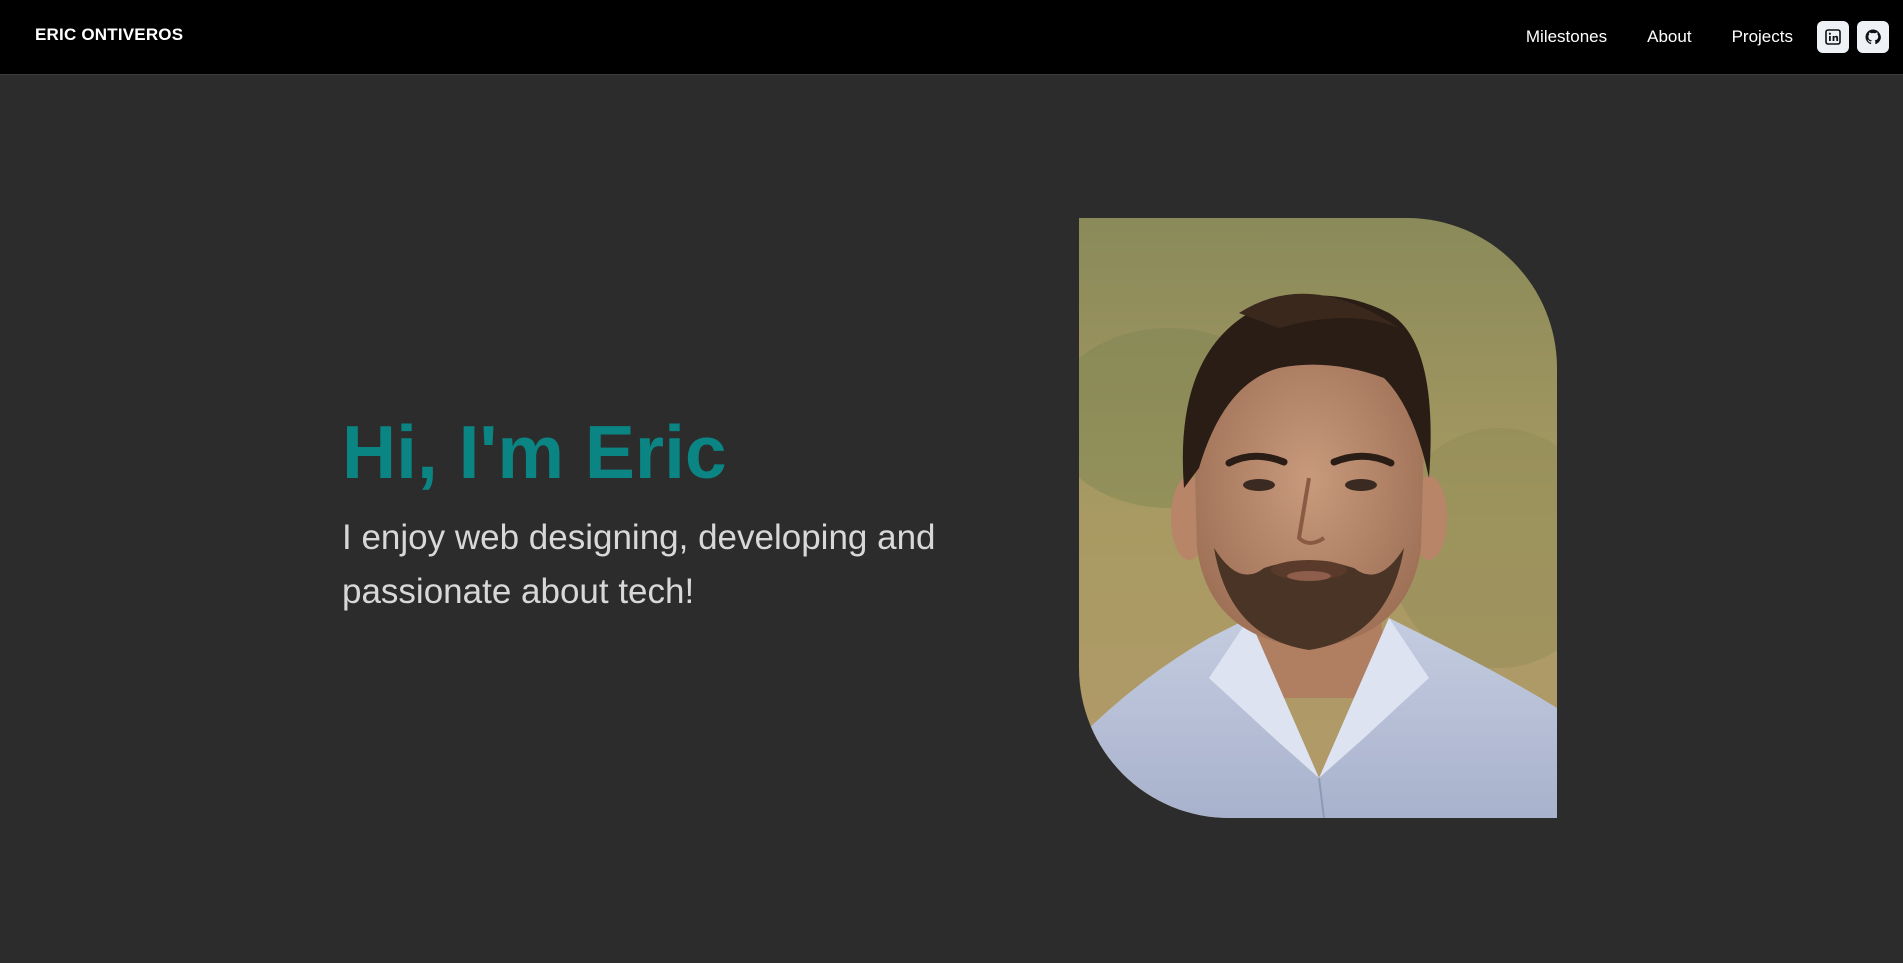  What do you see at coordinates (1669, 37) in the screenshot?
I see `nav-link-about: About` at bounding box center [1669, 37].